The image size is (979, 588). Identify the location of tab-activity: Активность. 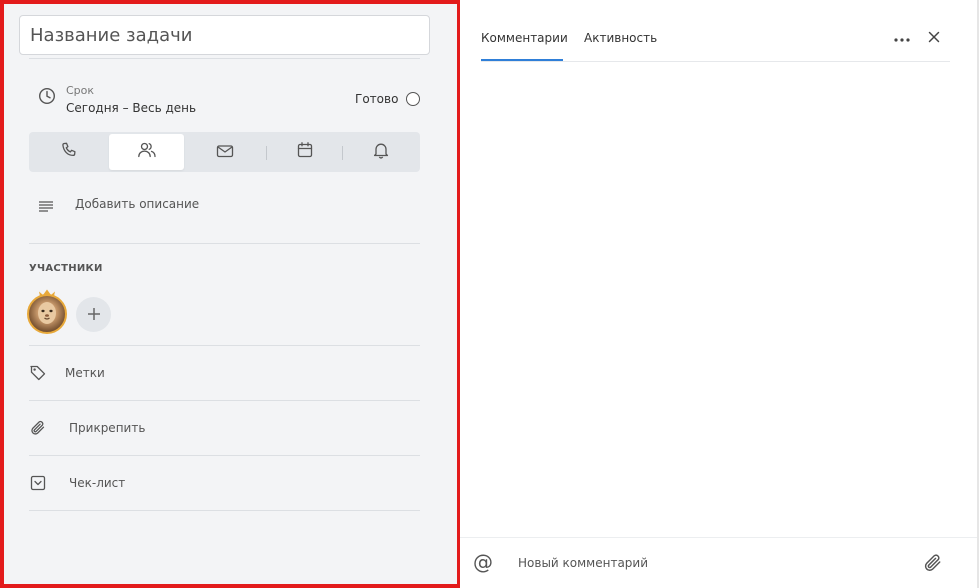
(620, 38).